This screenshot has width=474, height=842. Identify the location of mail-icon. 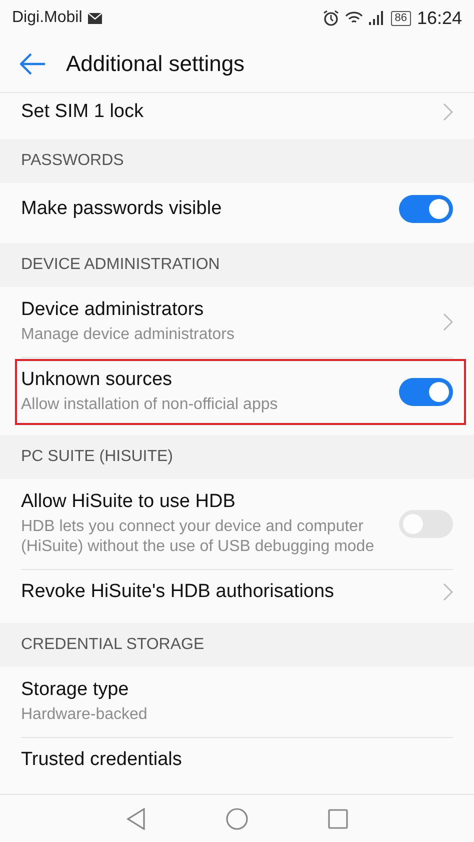
(95, 18).